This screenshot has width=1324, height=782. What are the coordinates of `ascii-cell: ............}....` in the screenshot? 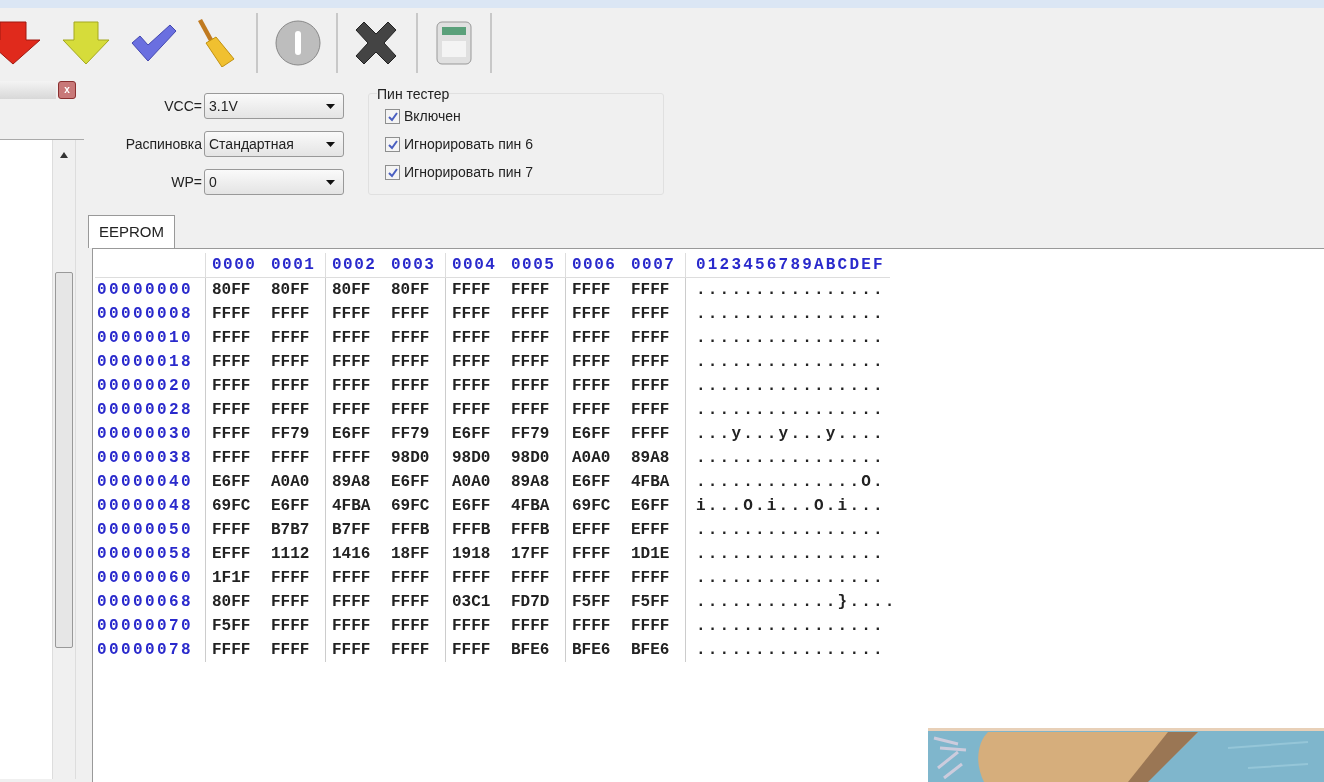 It's located at (796, 602).